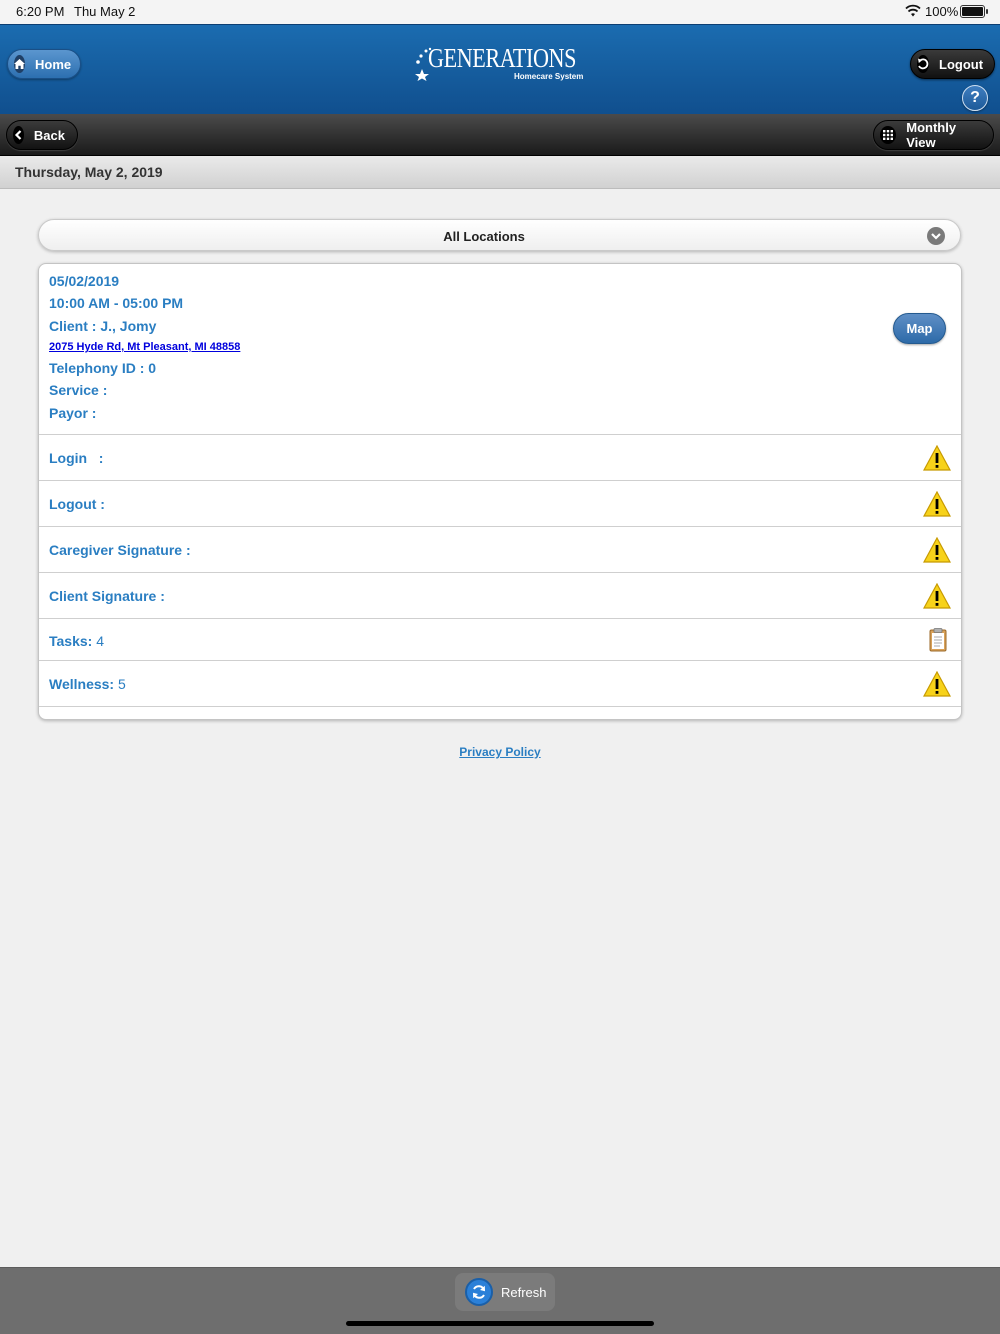 This screenshot has height=1334, width=1000. What do you see at coordinates (77, 641) in the screenshot?
I see `tasks-label: Tasks: 4` at bounding box center [77, 641].